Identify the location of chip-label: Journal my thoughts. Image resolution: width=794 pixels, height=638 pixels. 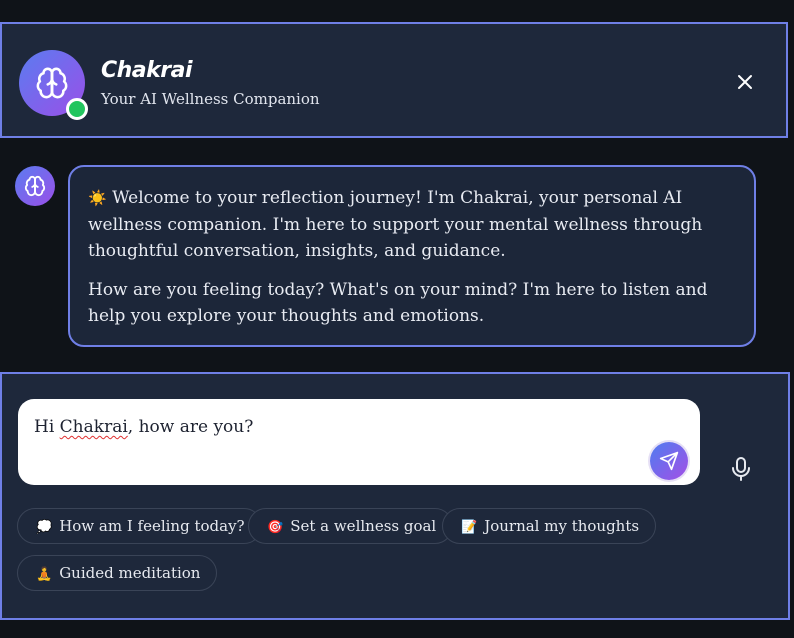
(562, 526).